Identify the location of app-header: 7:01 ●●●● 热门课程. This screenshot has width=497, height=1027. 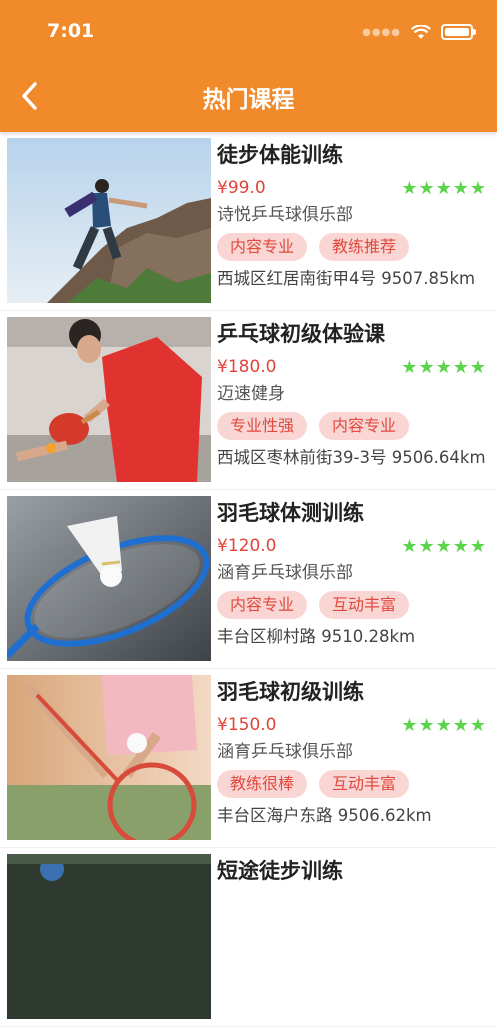
(248, 66).